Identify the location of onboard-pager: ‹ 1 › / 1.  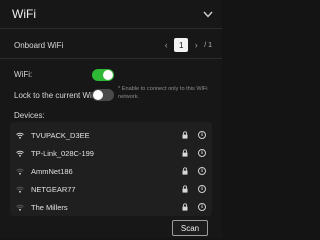
(187, 45).